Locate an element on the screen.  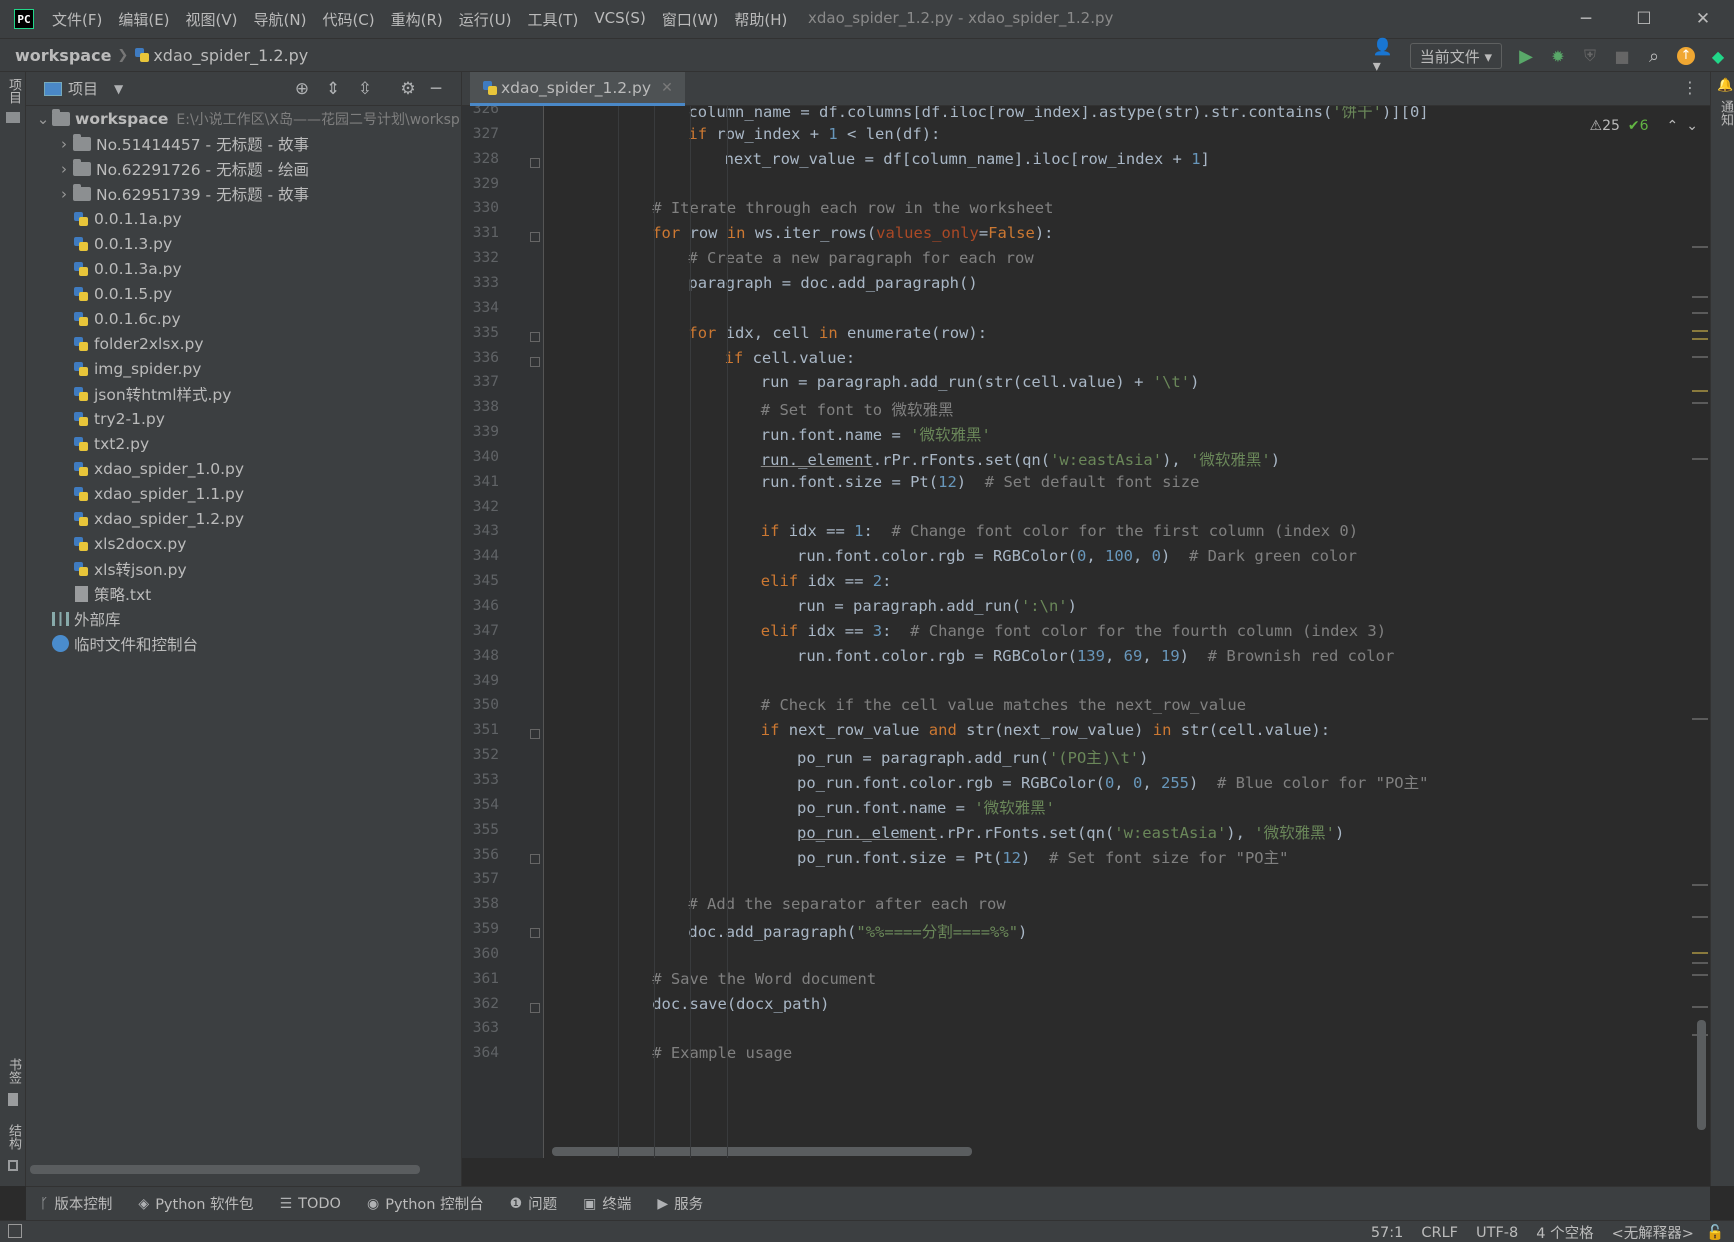
tree-item: 临时文件和控制台 is located at coordinates (116, 643).